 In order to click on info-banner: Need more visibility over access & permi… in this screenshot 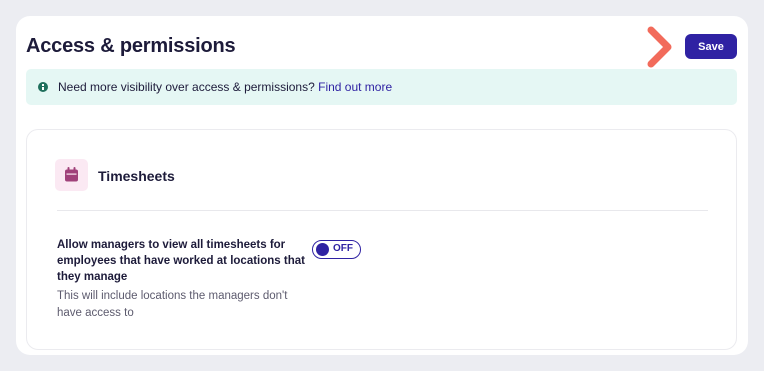, I will do `click(381, 87)`.